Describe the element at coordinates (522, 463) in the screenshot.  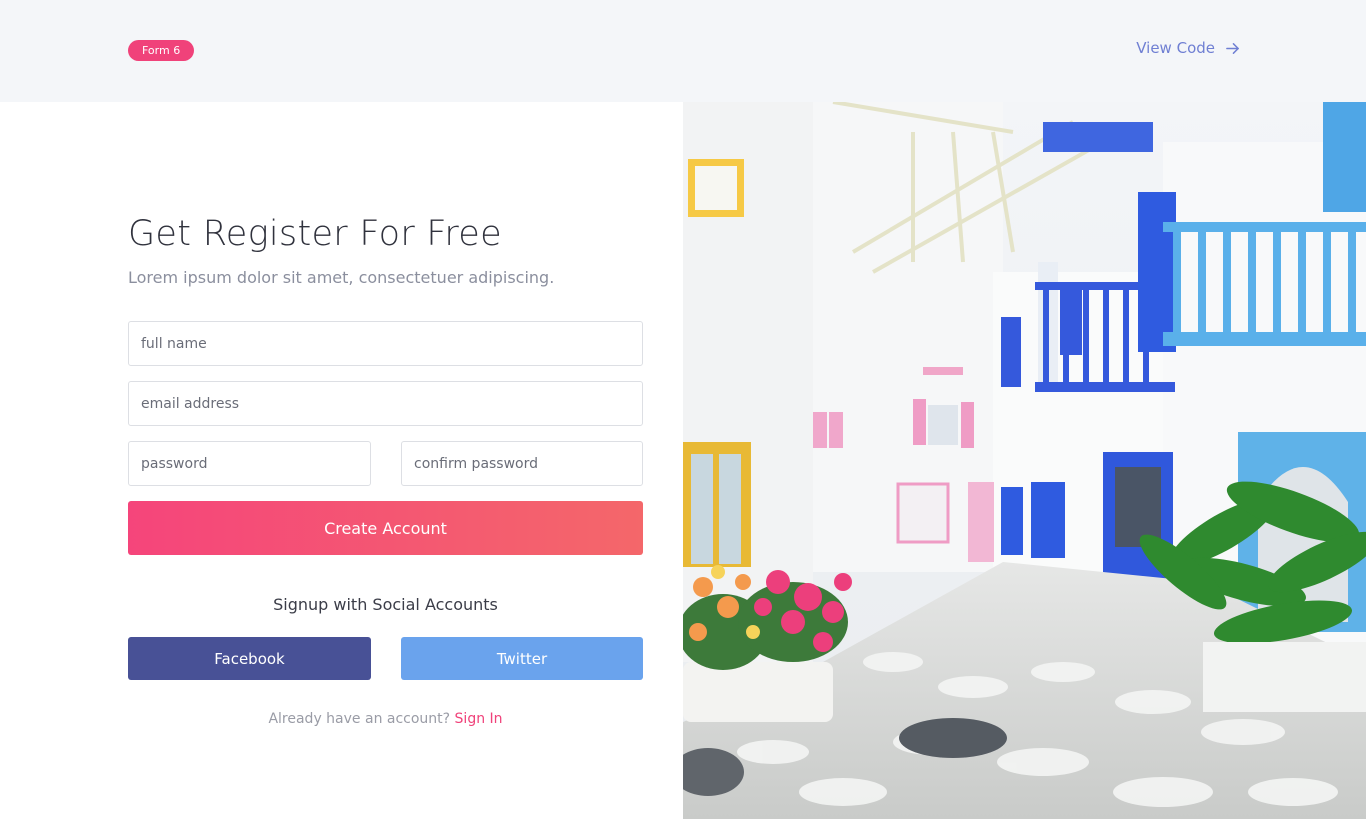
I see `confirm-password-input` at that location.